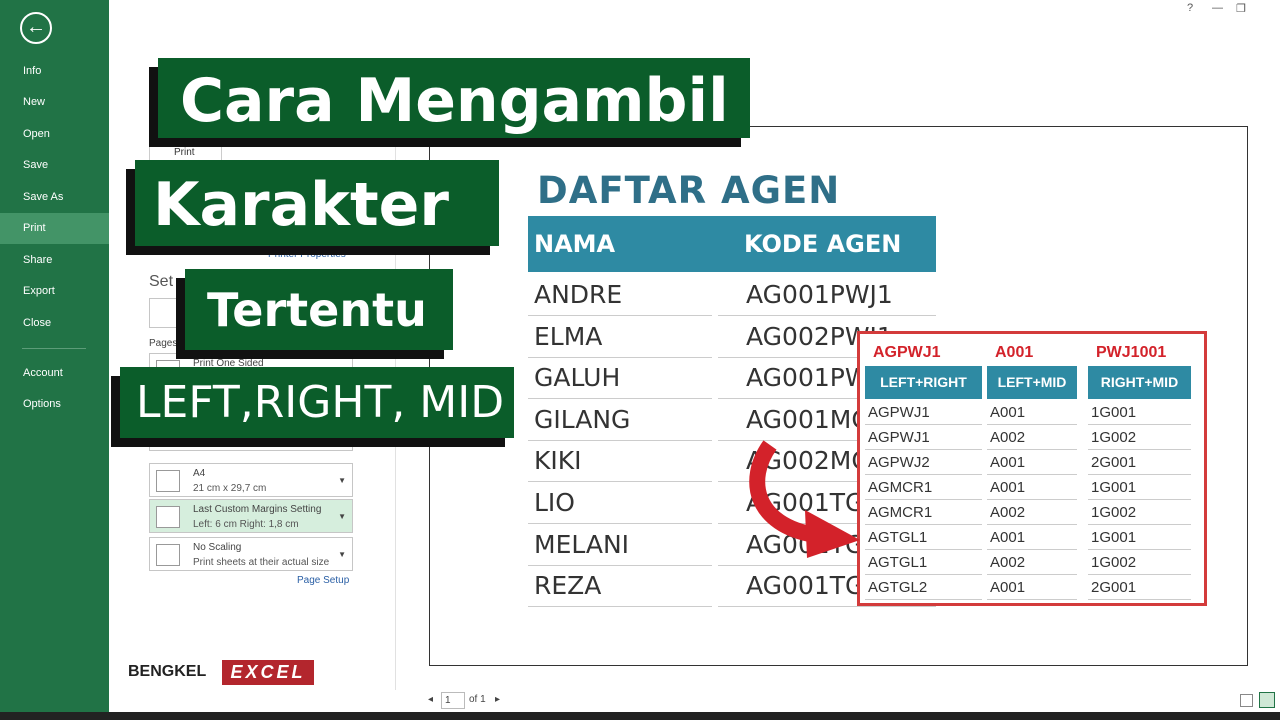  What do you see at coordinates (54, 197) in the screenshot?
I see `sidebar-item-save-as: Save As` at bounding box center [54, 197].